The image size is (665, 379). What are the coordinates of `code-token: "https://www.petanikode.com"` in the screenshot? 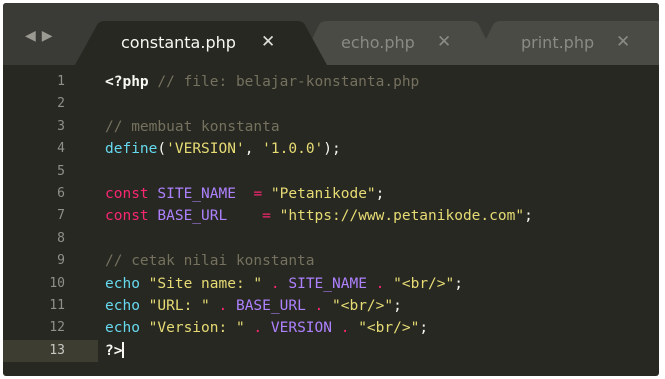 It's located at (402, 216).